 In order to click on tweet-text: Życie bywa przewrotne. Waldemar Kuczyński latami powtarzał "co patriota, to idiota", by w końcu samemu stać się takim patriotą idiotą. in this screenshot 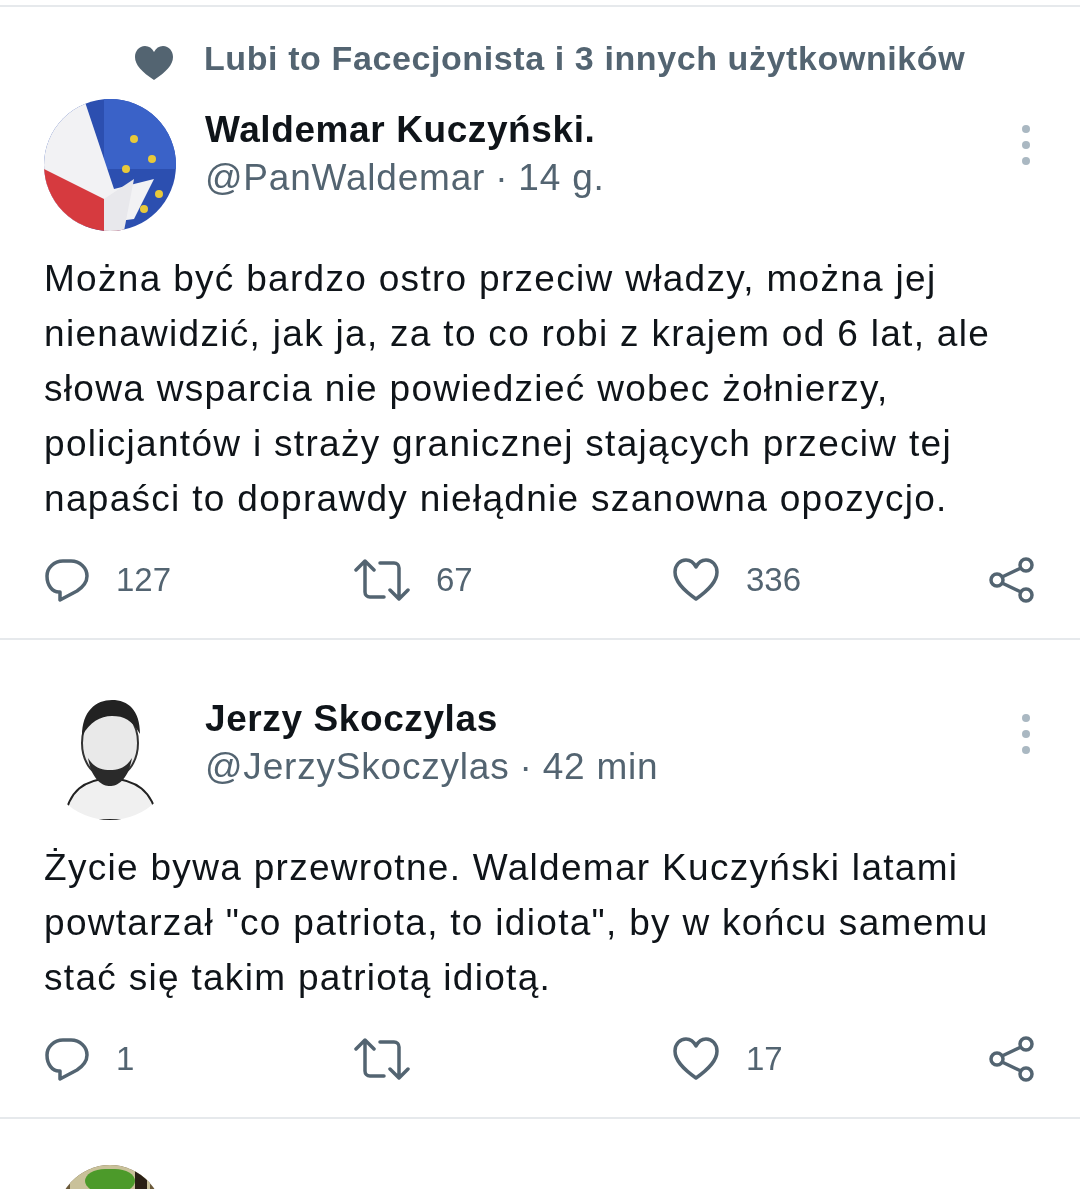, I will do `click(517, 923)`.